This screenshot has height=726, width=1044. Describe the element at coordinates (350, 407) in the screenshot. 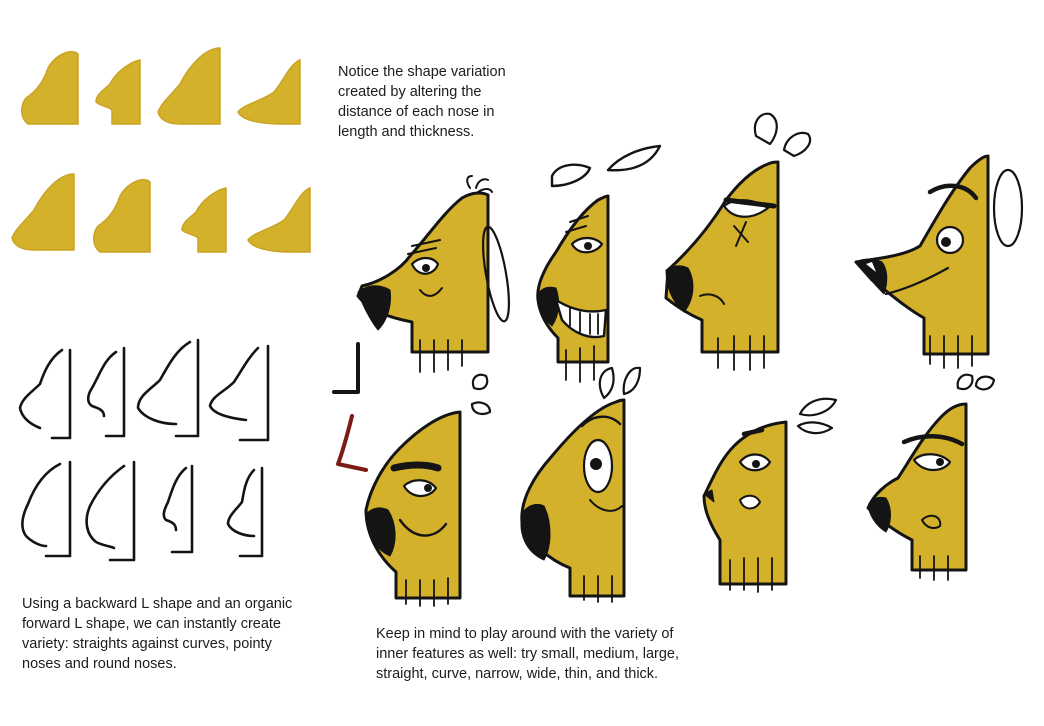

I see `l-shape-demo` at that location.